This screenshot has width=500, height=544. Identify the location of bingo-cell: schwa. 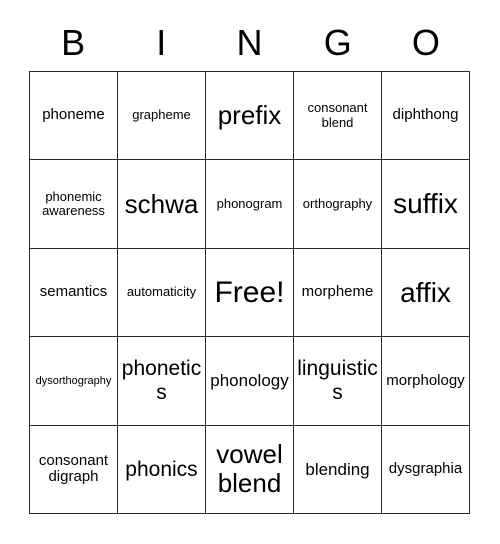
(162, 204).